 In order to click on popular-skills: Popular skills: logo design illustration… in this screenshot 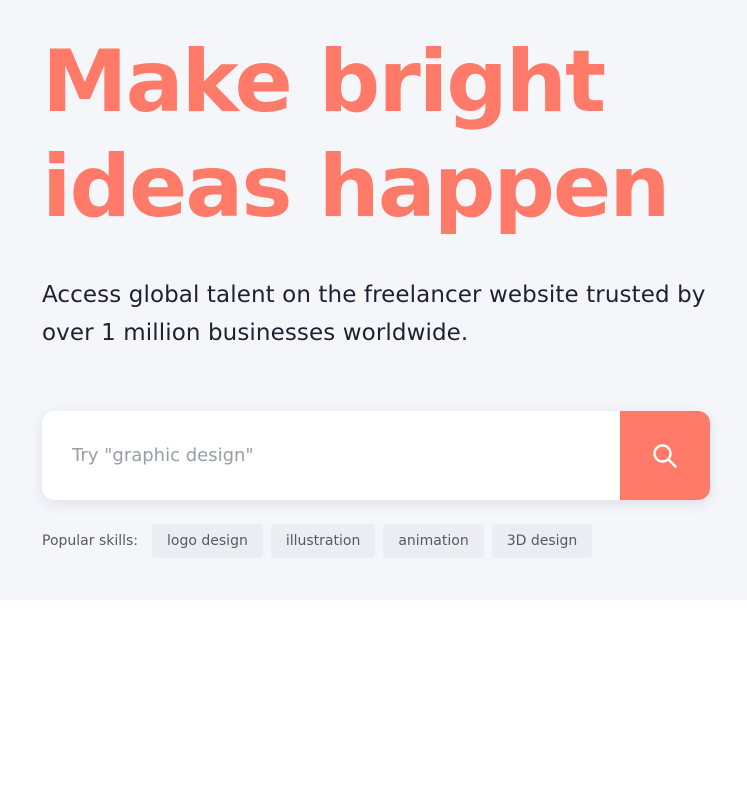, I will do `click(321, 541)`.